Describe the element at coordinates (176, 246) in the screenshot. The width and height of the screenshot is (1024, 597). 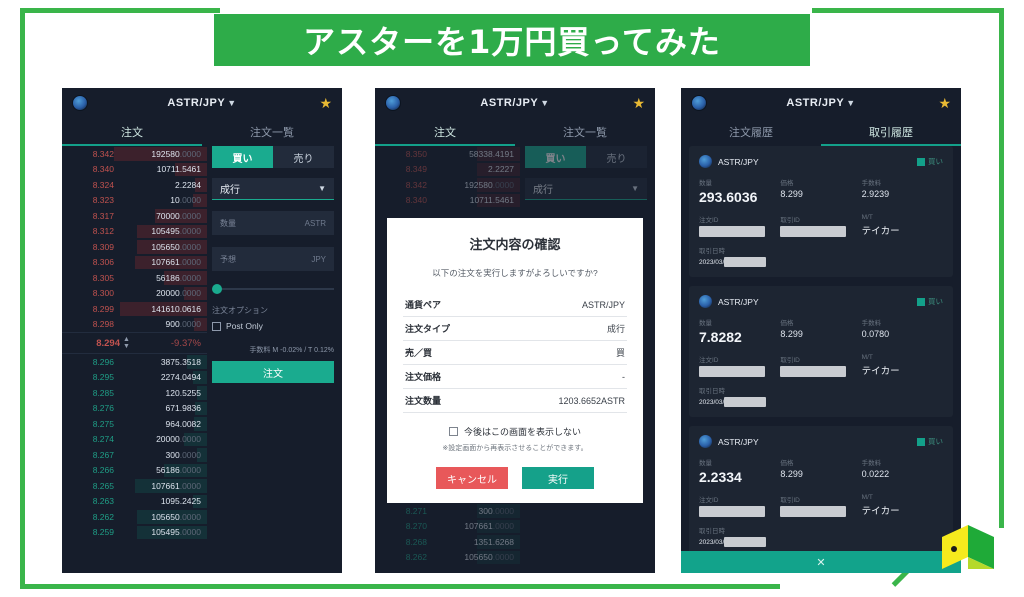
I see `order-book-amount: 105650.0000` at that location.